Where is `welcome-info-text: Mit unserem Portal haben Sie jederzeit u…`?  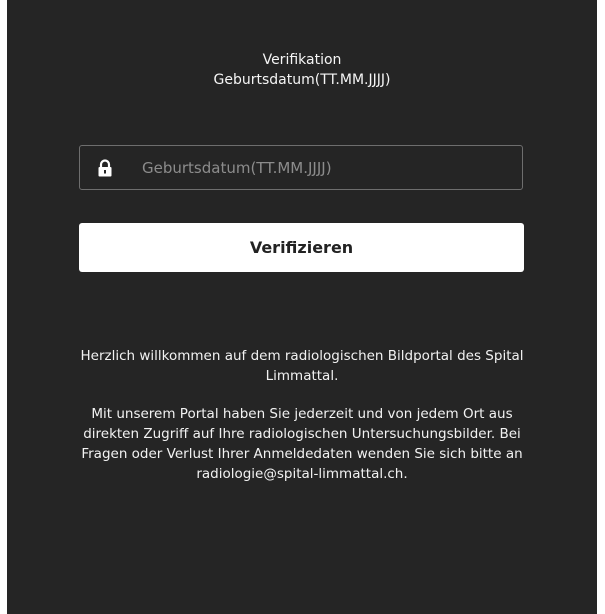
welcome-info-text: Mit unserem Portal haben Sie jederzeit u… is located at coordinates (302, 434).